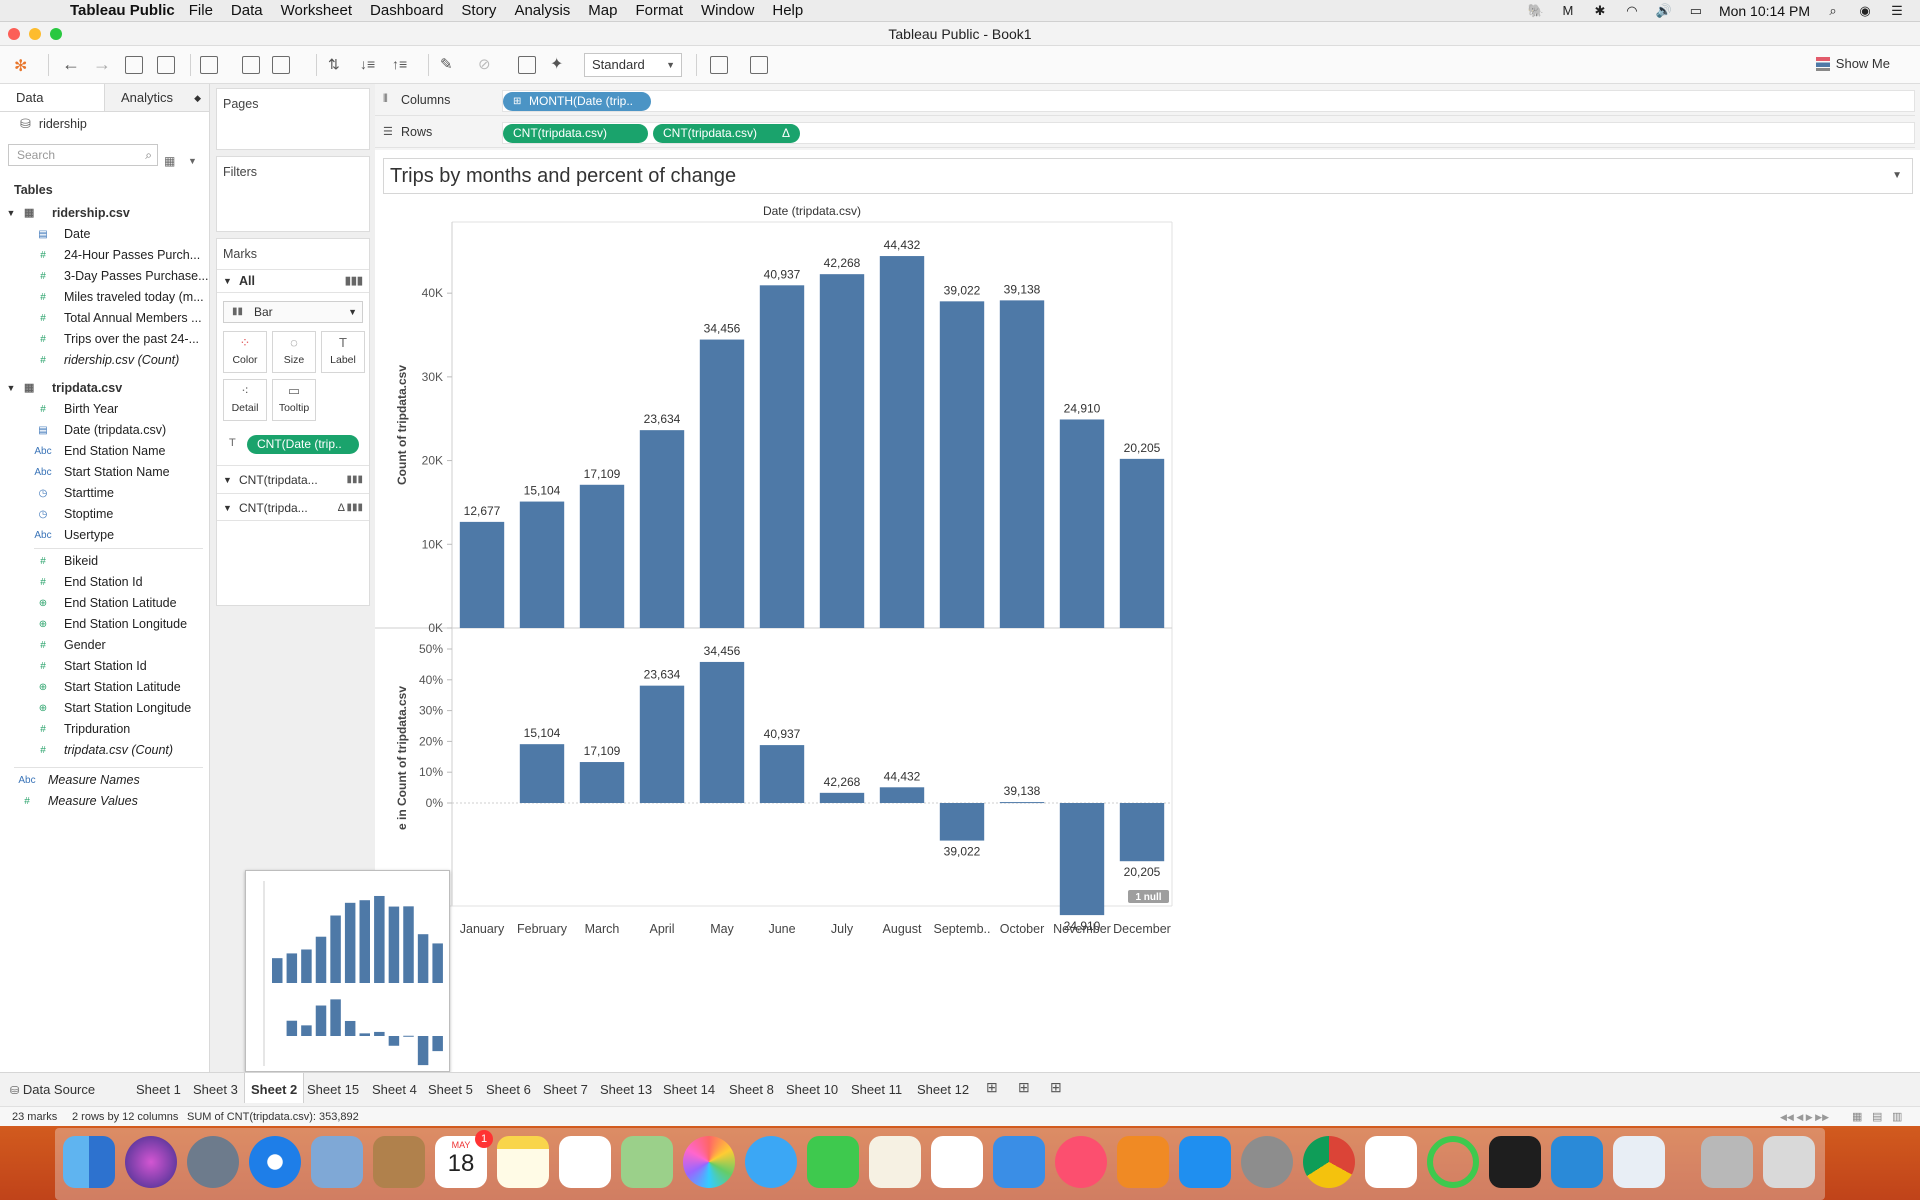  Describe the element at coordinates (104, 582) in the screenshot. I see `field-item: # End Station Id` at that location.